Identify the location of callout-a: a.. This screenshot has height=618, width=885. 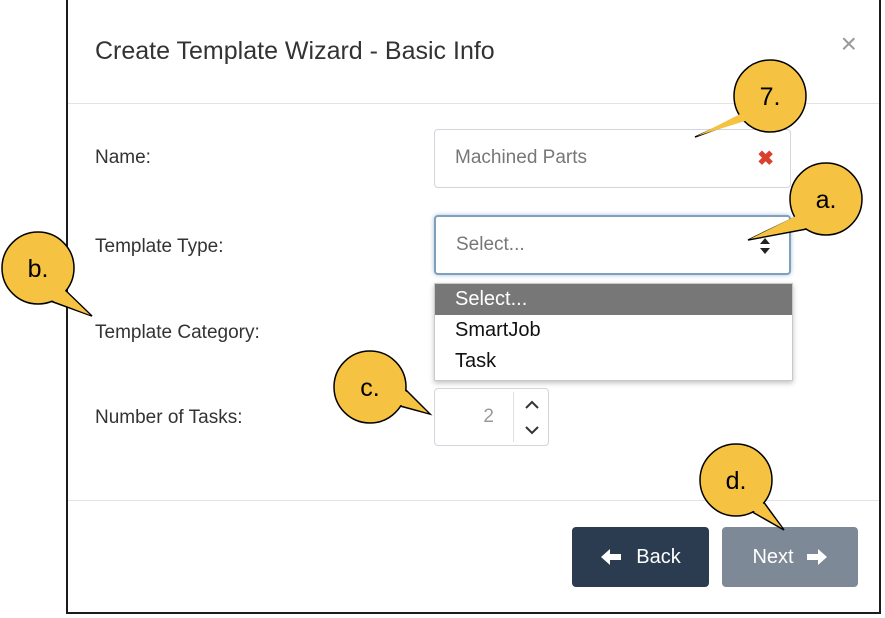
(805, 201).